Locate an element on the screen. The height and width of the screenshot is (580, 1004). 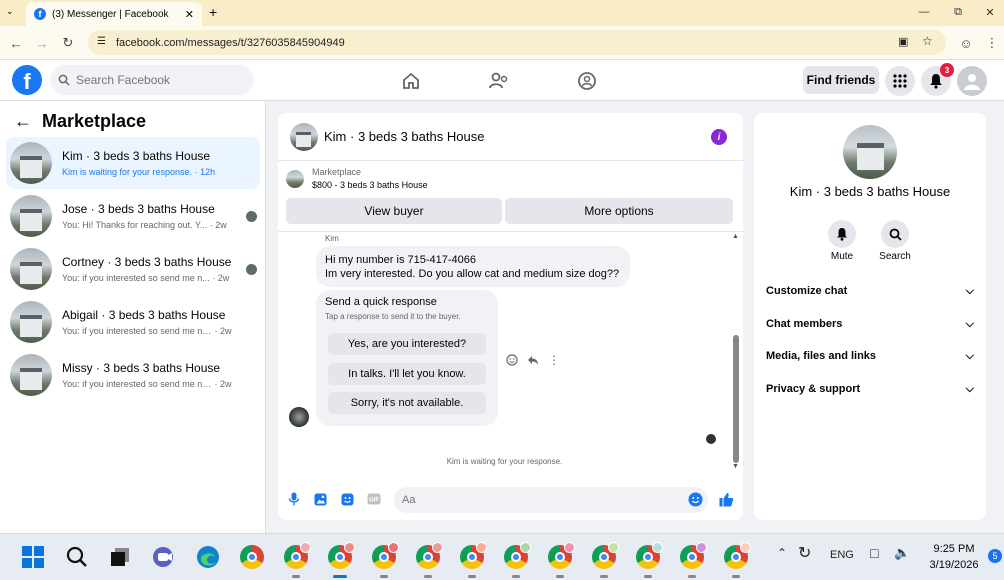
mute-button is located at coordinates (842, 234).